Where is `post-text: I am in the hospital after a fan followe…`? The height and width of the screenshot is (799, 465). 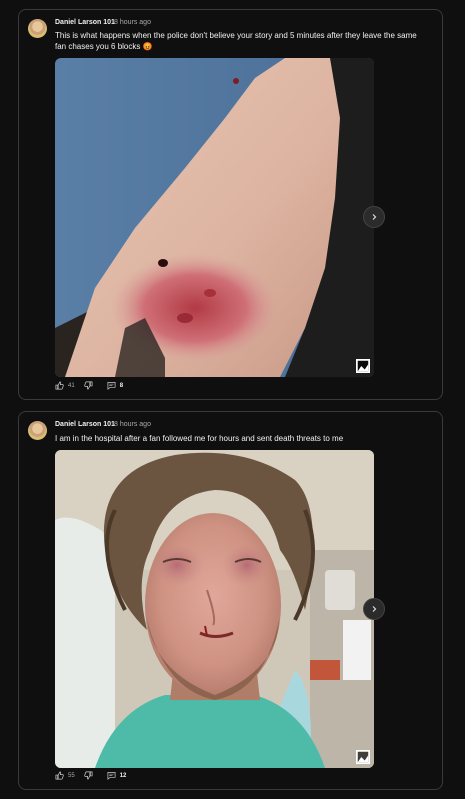
post-text: I am in the hospital after a fan followe… is located at coordinates (199, 438).